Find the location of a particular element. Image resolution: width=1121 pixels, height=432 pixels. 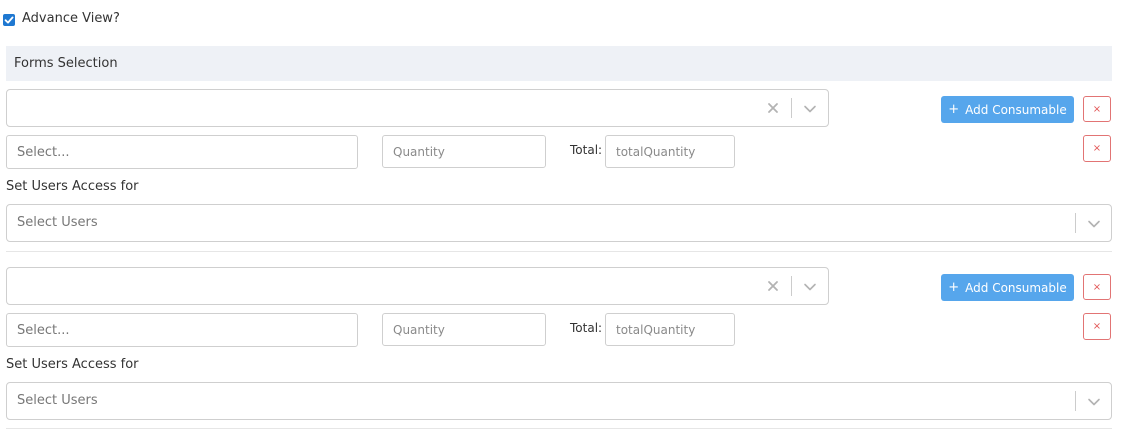

forms-selection-title: Forms Selection is located at coordinates (66, 63).